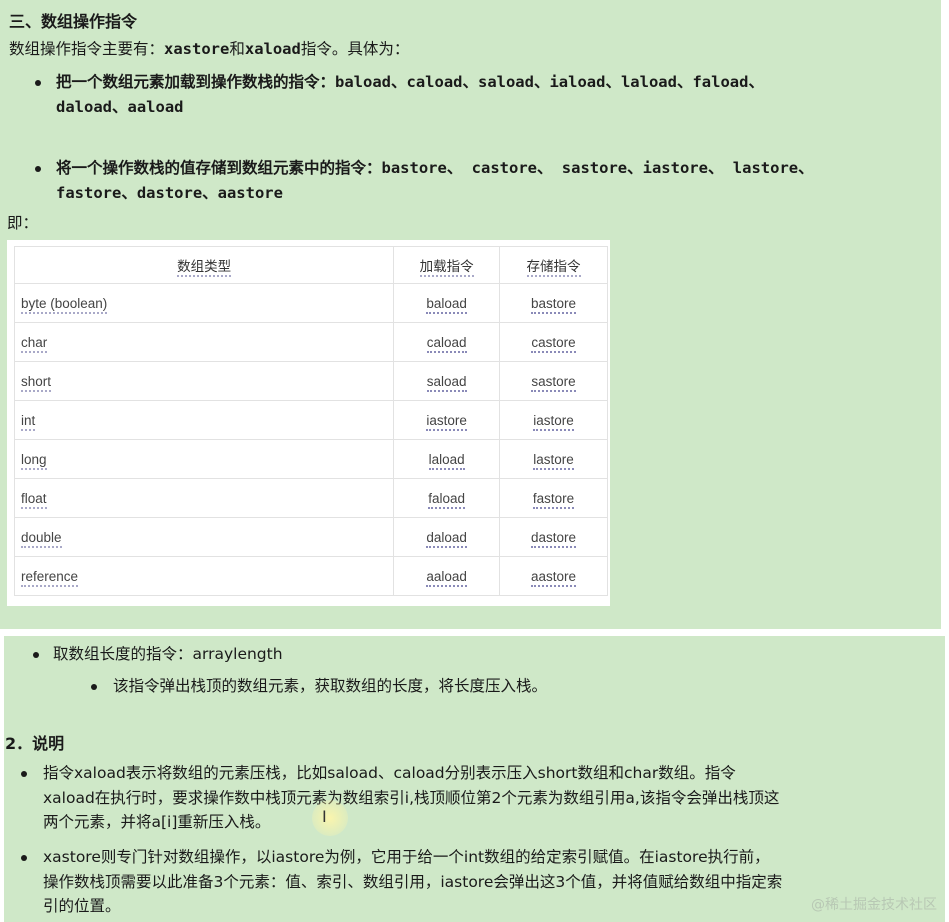  Describe the element at coordinates (204, 303) in the screenshot. I see `cell-type: byte (boolean)` at that location.